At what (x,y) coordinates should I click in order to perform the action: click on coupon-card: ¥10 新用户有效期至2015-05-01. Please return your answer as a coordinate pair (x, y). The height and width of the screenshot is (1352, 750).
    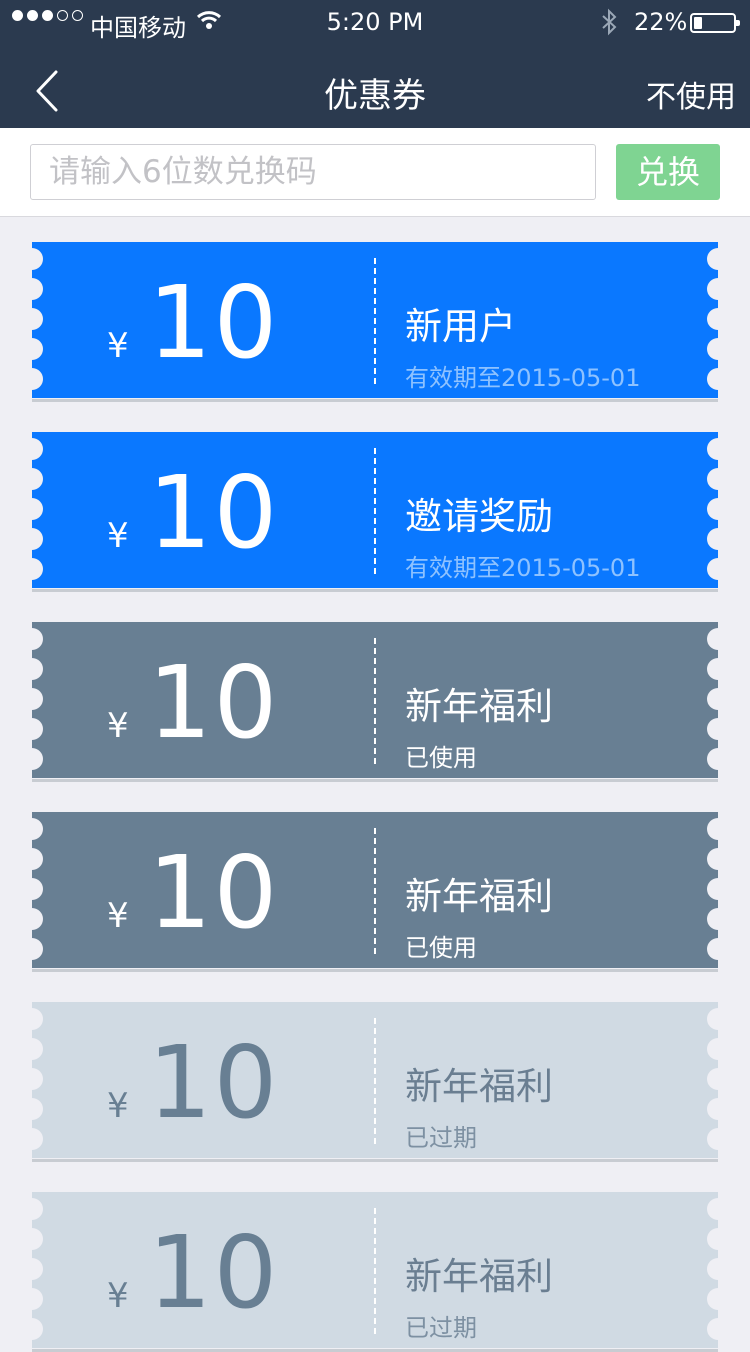
    Looking at the image, I should click on (375, 322).